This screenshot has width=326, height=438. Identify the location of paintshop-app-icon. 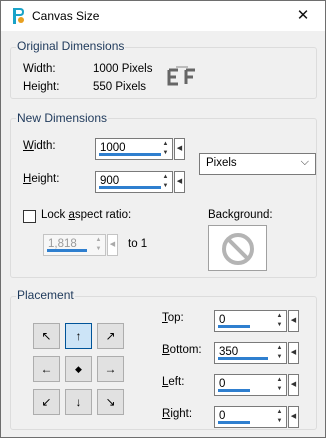
(18, 16).